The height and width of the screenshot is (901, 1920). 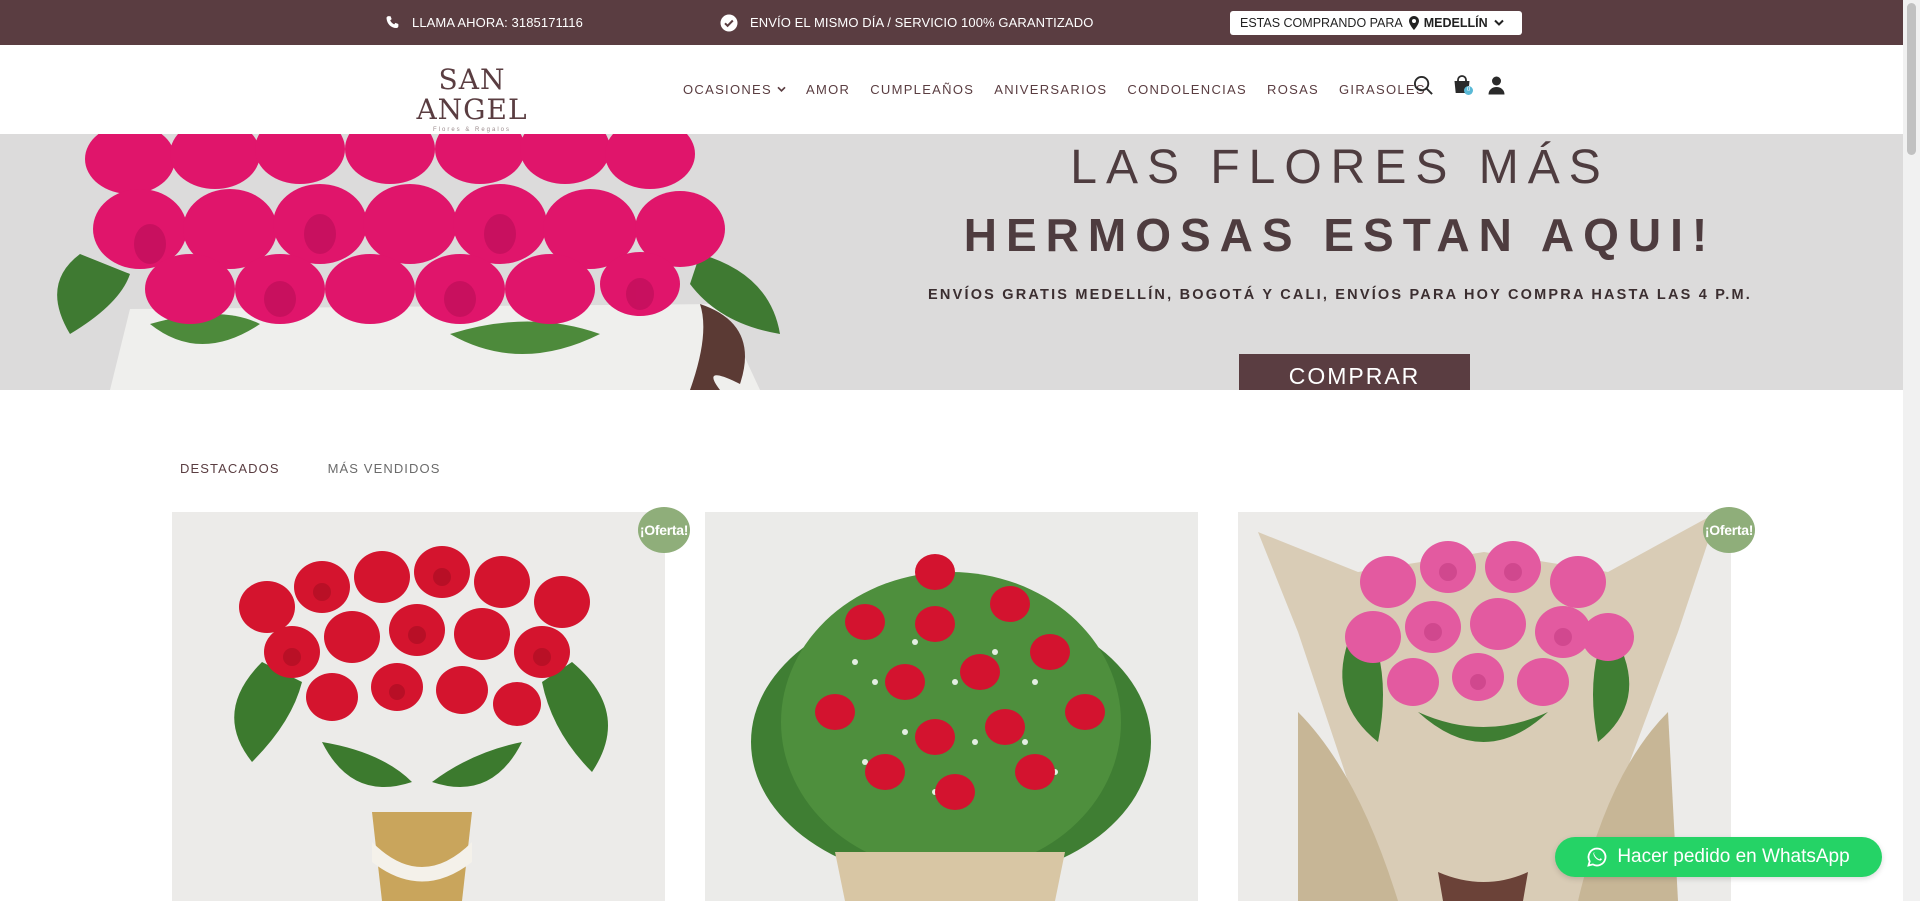 What do you see at coordinates (472, 94) in the screenshot?
I see `logo-main: SAN ANGEL` at bounding box center [472, 94].